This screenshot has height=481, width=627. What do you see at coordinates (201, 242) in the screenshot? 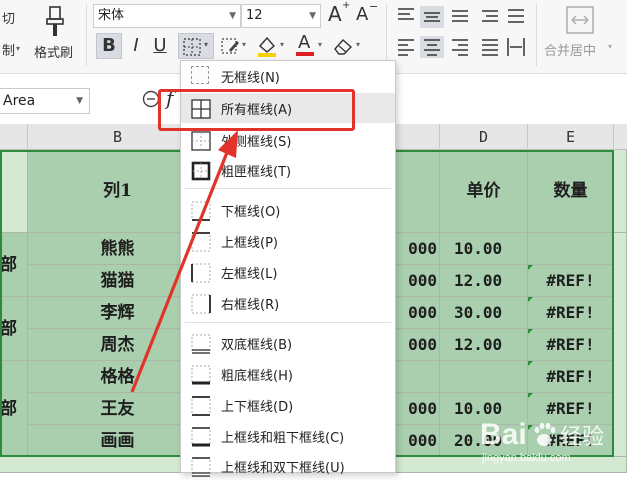
I see `top-border-icon` at bounding box center [201, 242].